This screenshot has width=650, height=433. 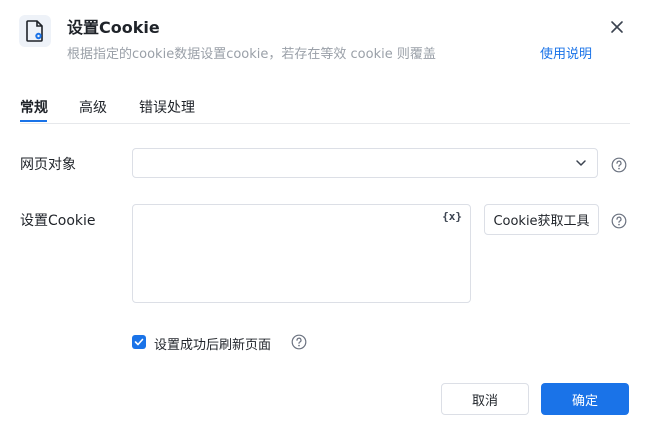 I want to click on page-object-label: 网页对象, so click(x=48, y=165).